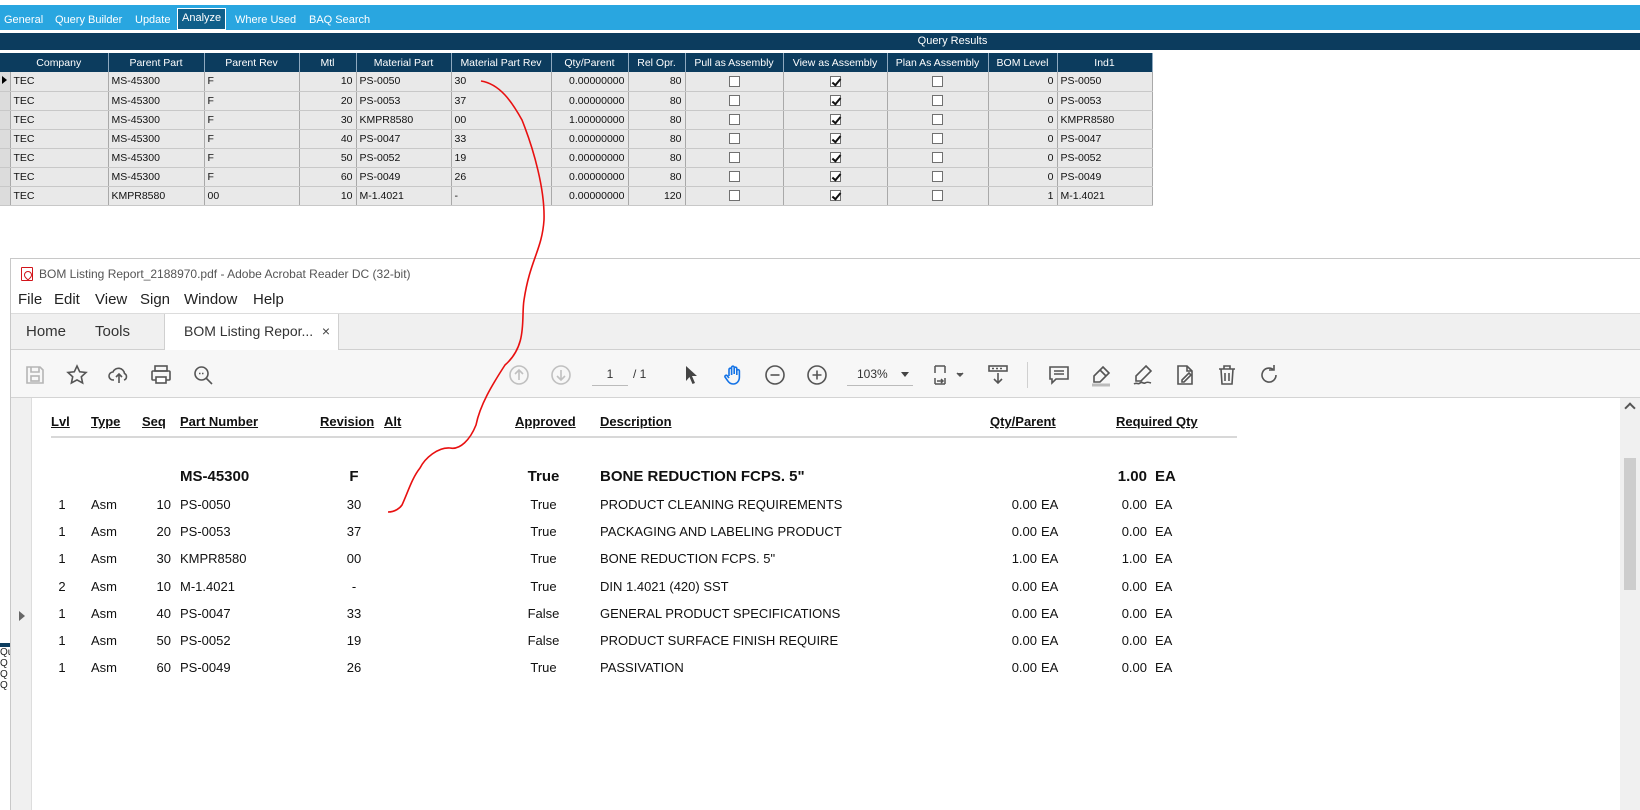 The image size is (1640, 810). What do you see at coordinates (202, 19) in the screenshot?
I see `tab-analyze: Analyze` at bounding box center [202, 19].